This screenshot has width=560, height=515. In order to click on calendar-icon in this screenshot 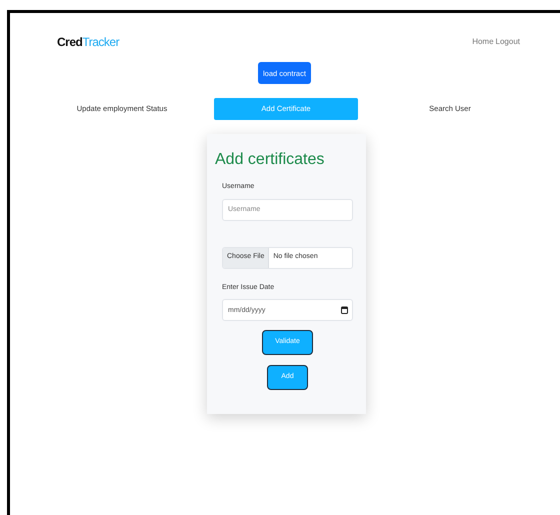, I will do `click(344, 310)`.